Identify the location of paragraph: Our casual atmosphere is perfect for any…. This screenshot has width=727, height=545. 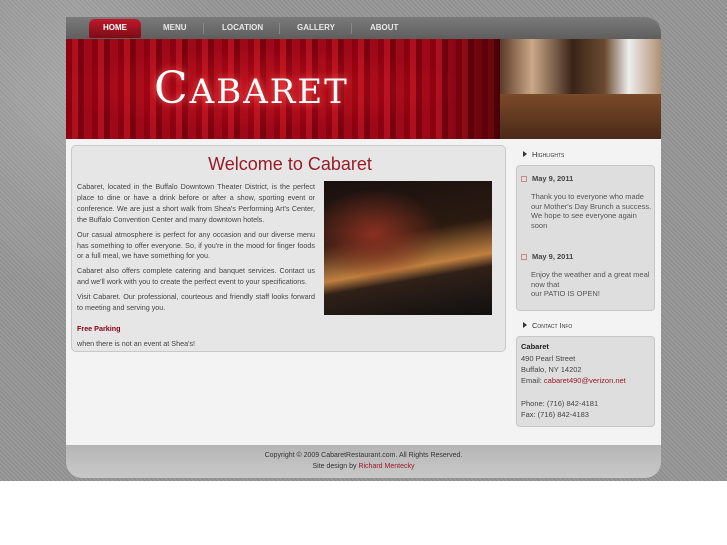
(196, 245).